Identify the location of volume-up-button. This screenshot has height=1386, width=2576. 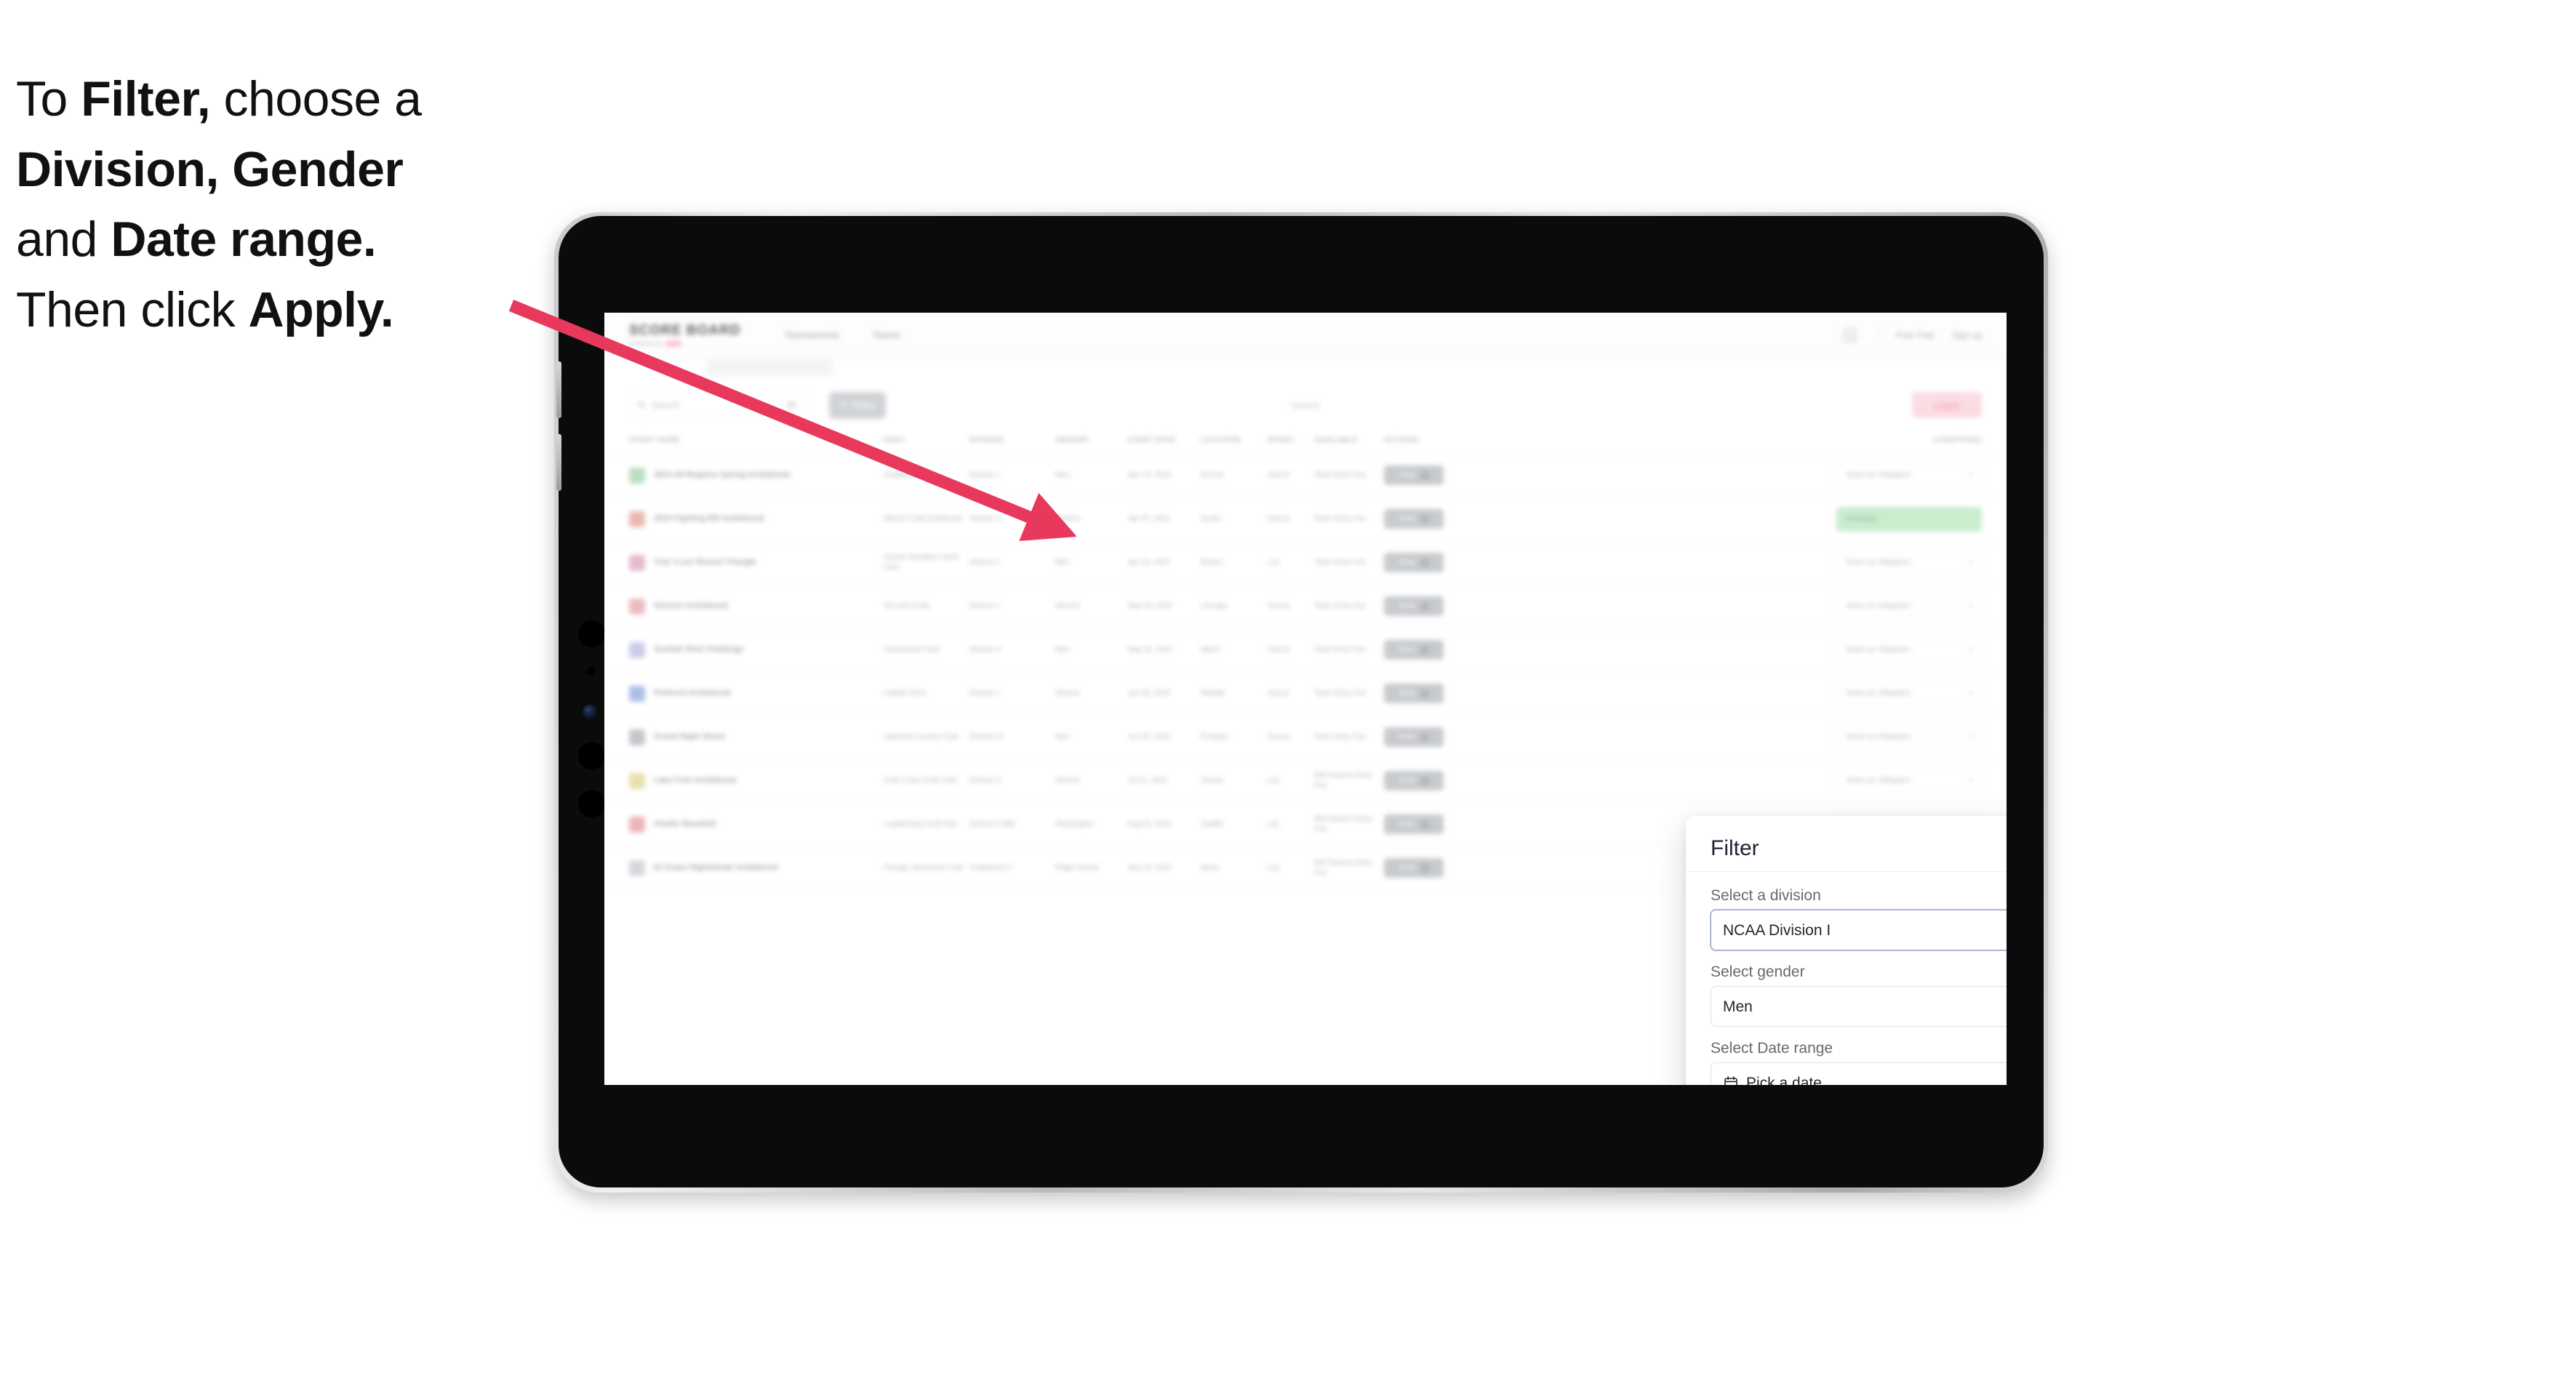
(558, 390).